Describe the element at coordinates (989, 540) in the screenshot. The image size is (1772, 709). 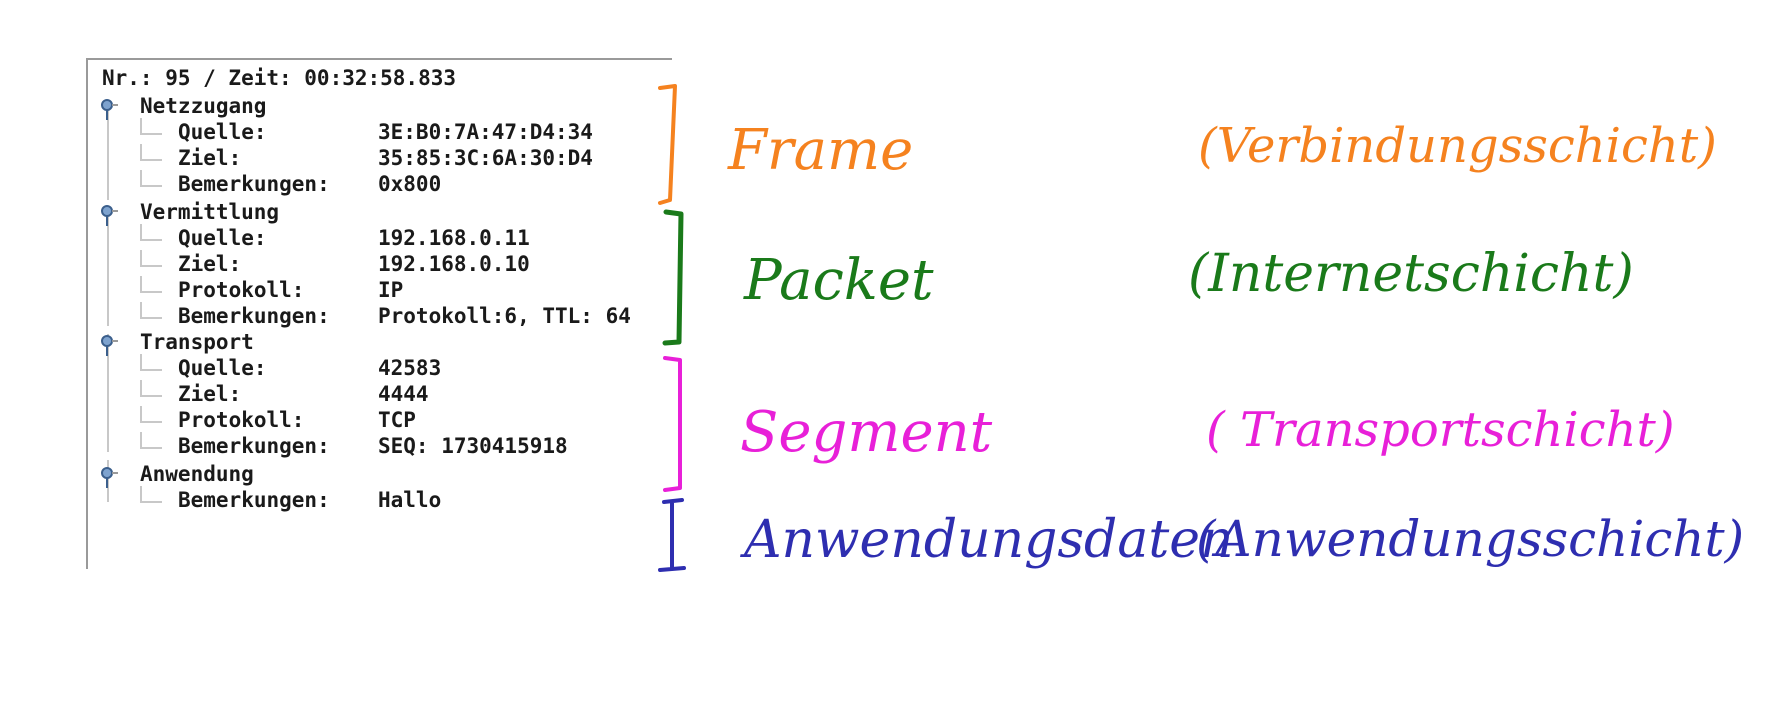
I see `label-anwendungsdaten: Anwendungsdaten` at that location.